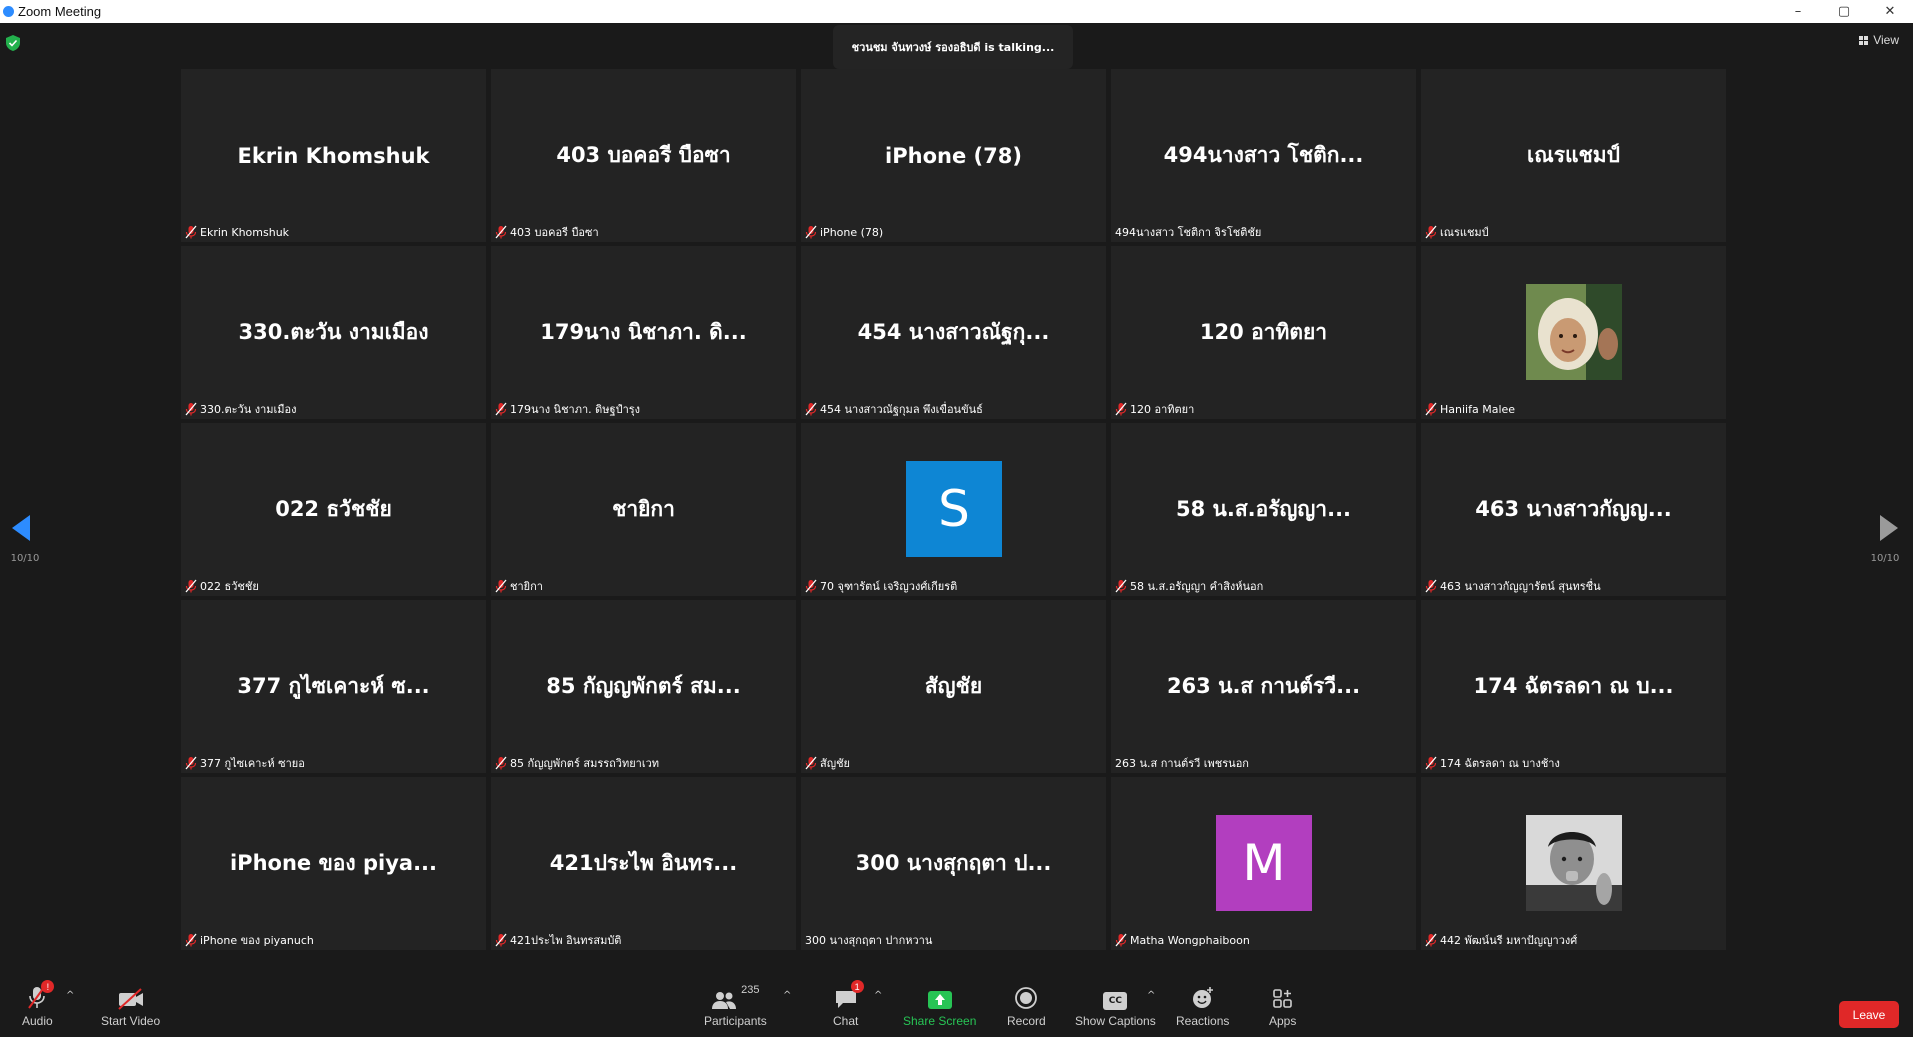 This screenshot has width=1913, height=1037. What do you see at coordinates (1283, 997) in the screenshot?
I see `apps-icon` at bounding box center [1283, 997].